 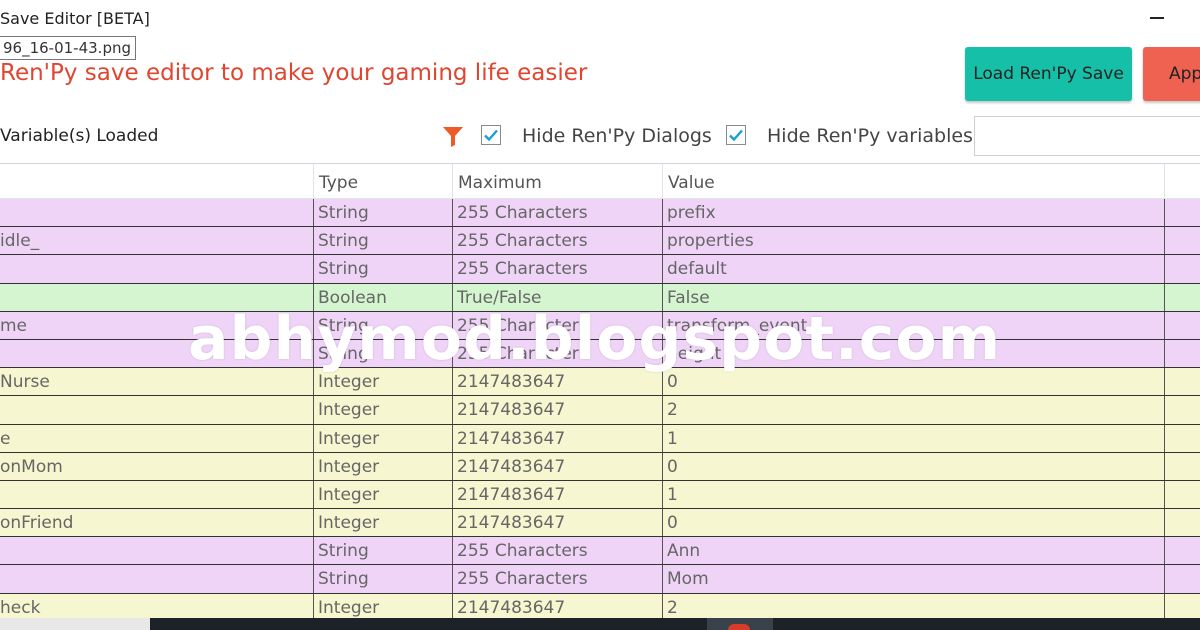 I want to click on hide-dialogs-label: Hide Ren'Py Dialogs, so click(x=617, y=136).